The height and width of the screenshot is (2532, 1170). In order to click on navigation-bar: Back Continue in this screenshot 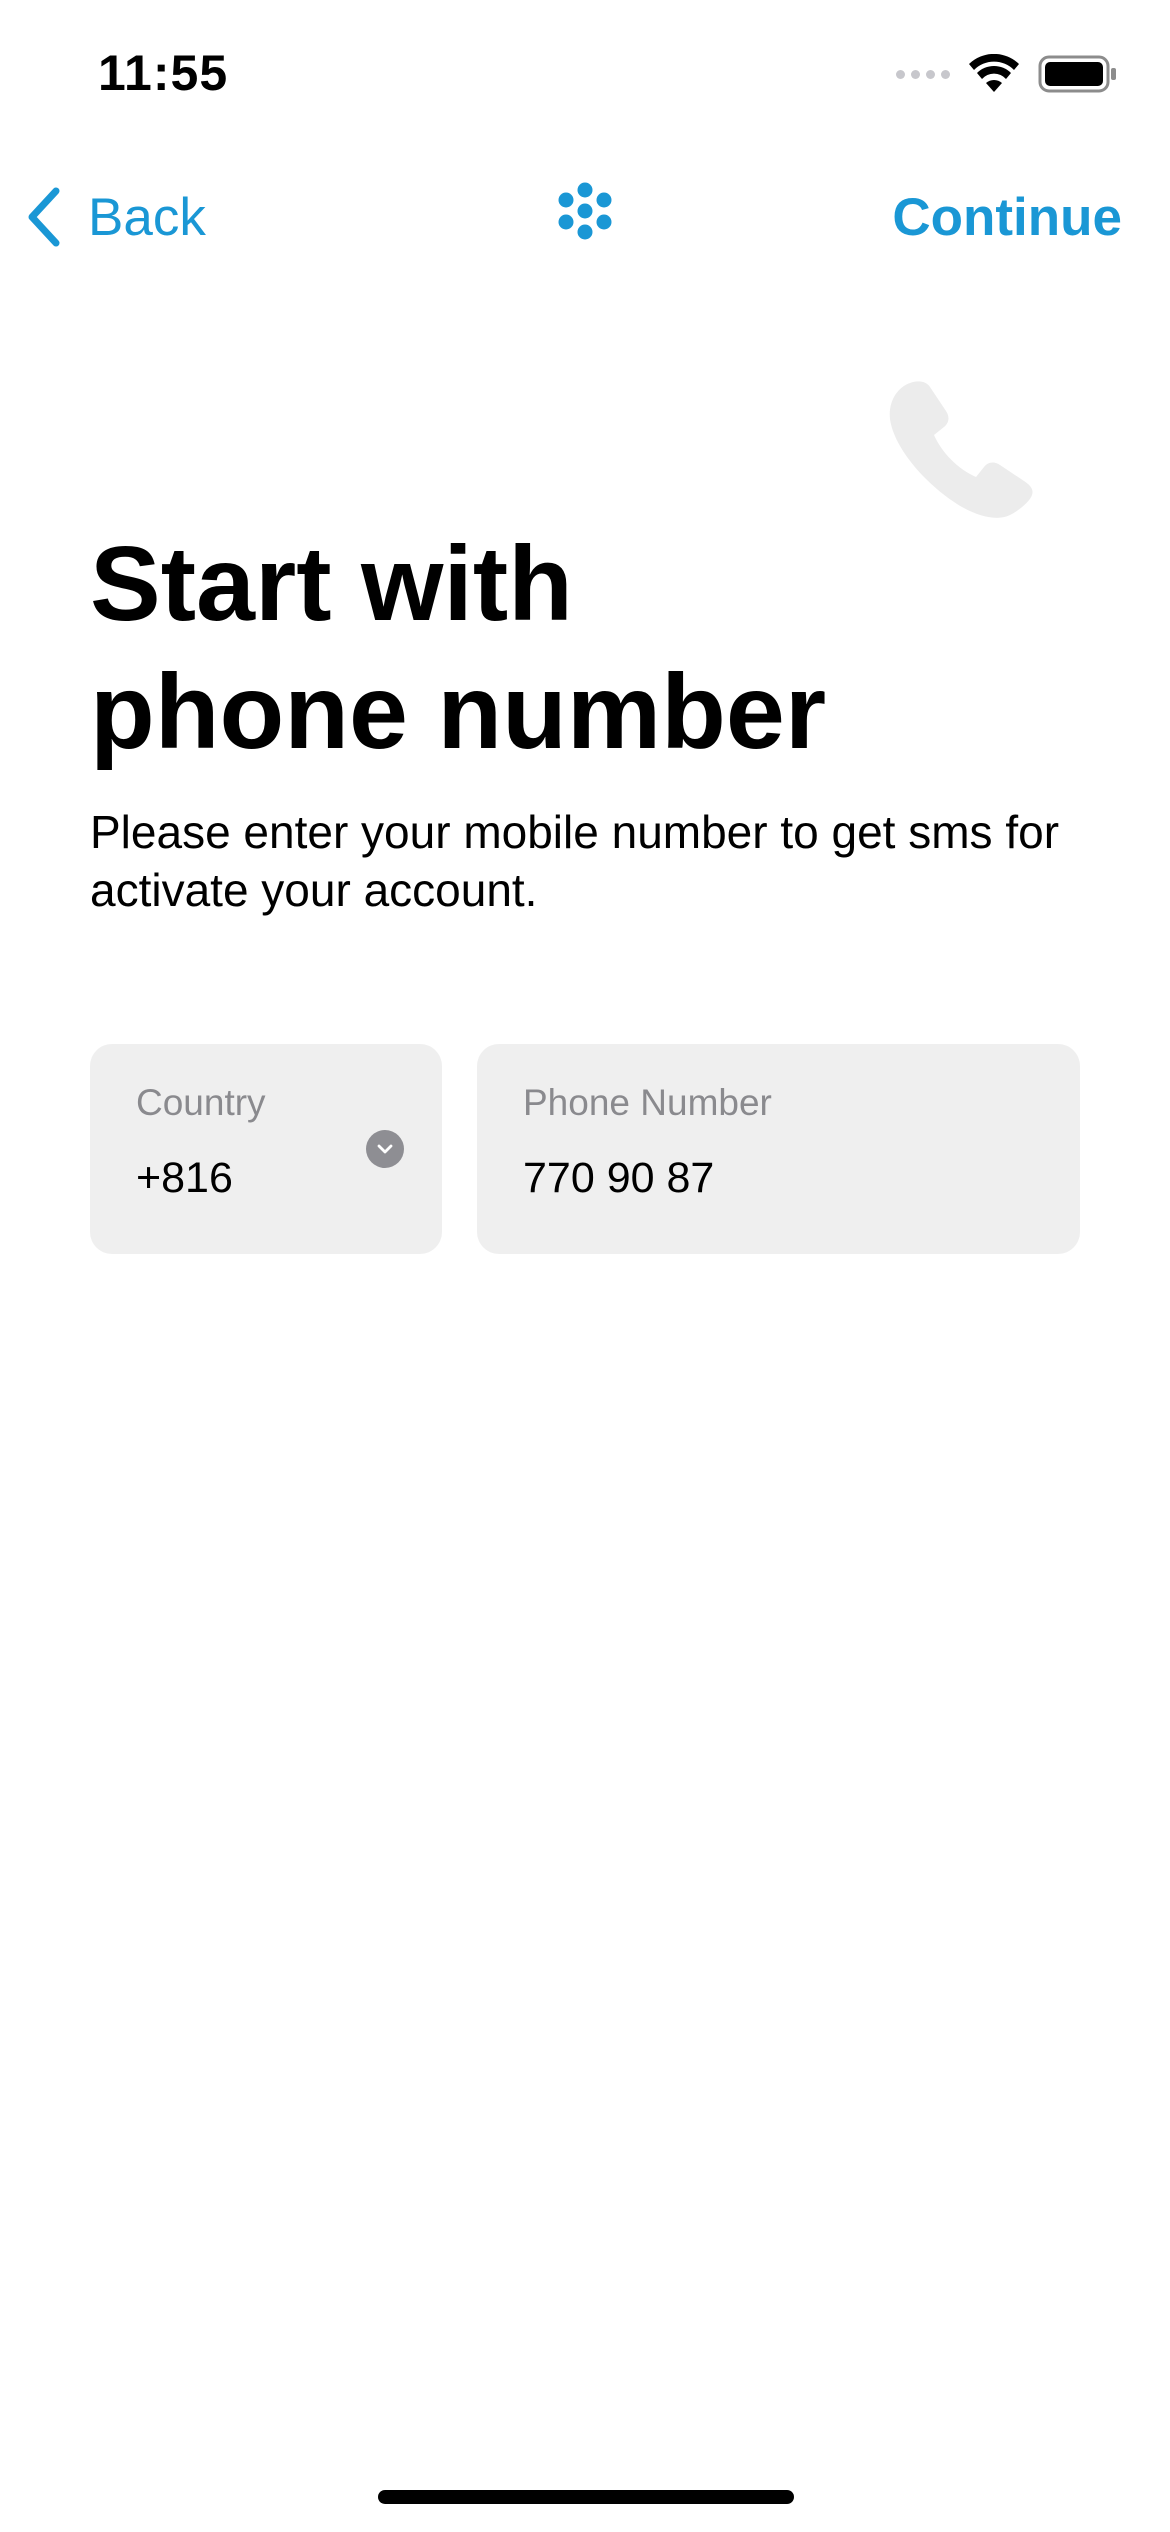, I will do `click(585, 215)`.